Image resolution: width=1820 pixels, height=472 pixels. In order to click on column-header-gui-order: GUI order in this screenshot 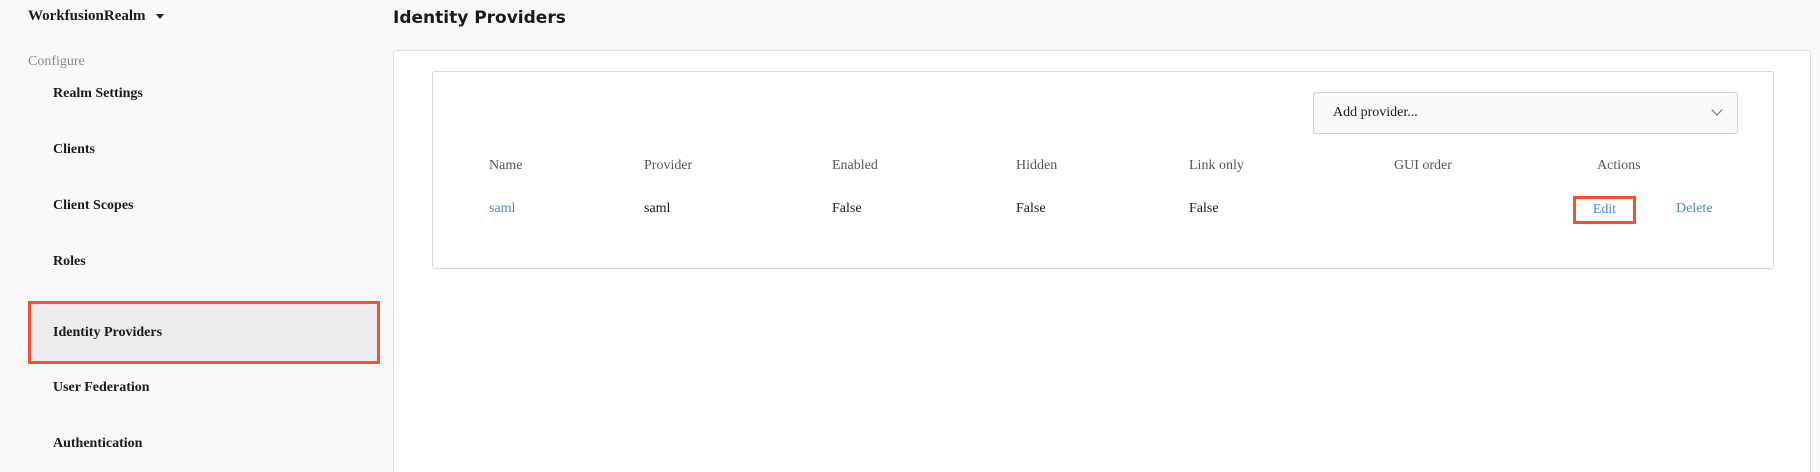, I will do `click(1423, 165)`.